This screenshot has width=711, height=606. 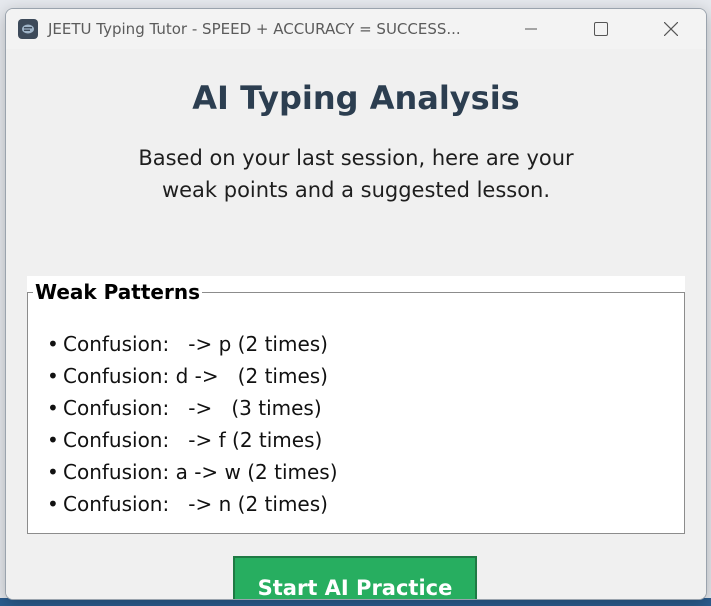 I want to click on list-item: • Confusion: -> (3 times), so click(x=192, y=408).